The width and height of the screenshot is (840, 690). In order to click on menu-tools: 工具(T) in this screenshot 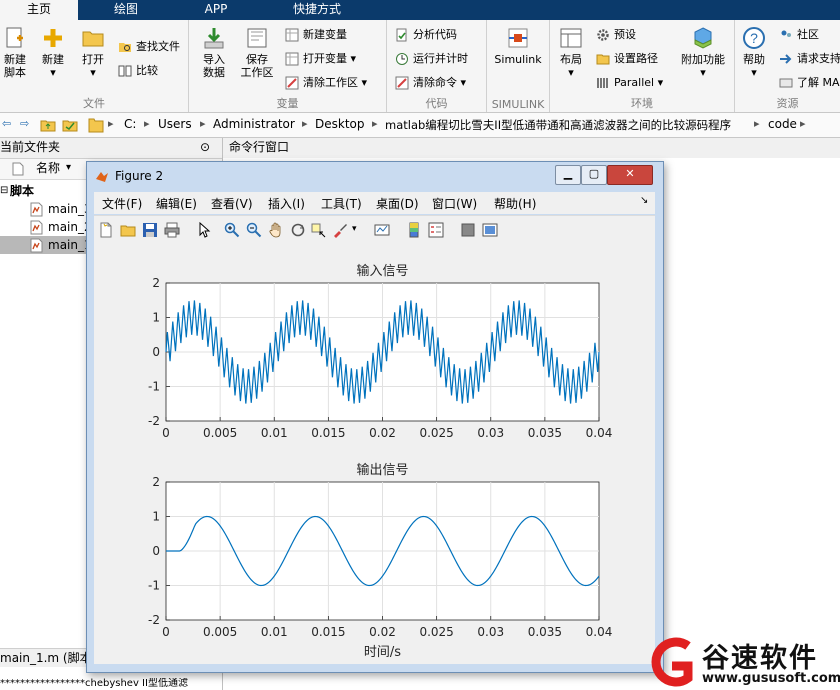, I will do `click(341, 203)`.